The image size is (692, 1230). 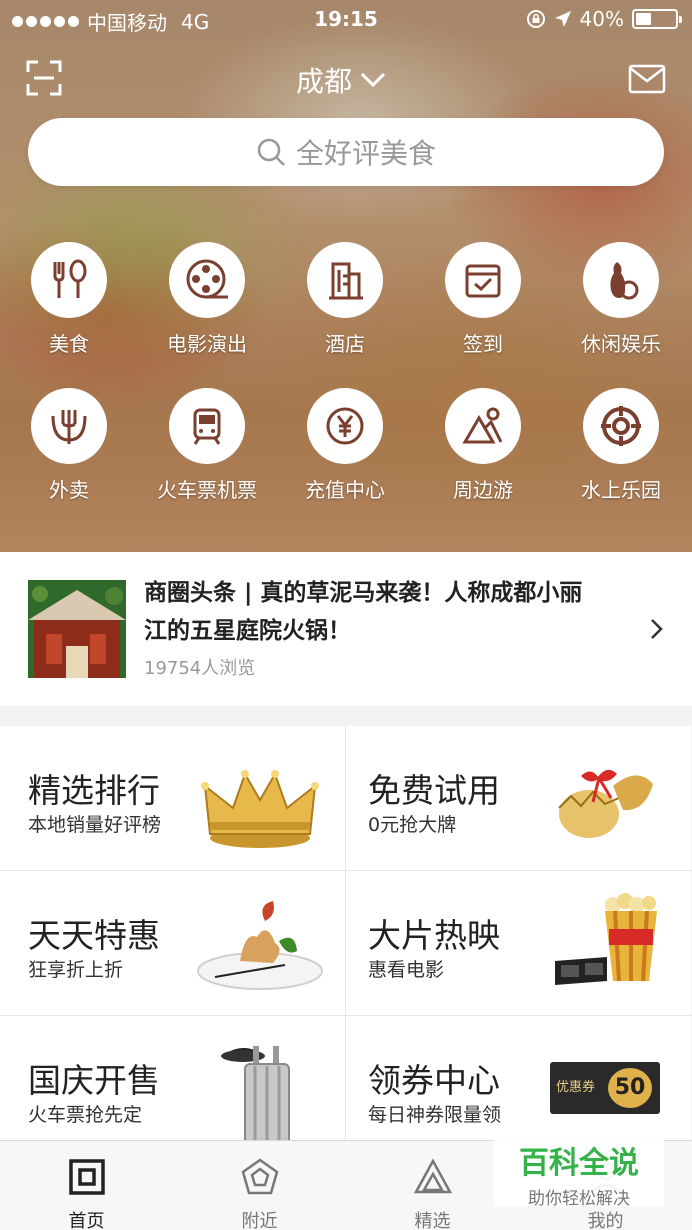 I want to click on category-recharge: 充值中心, so click(x=345, y=445).